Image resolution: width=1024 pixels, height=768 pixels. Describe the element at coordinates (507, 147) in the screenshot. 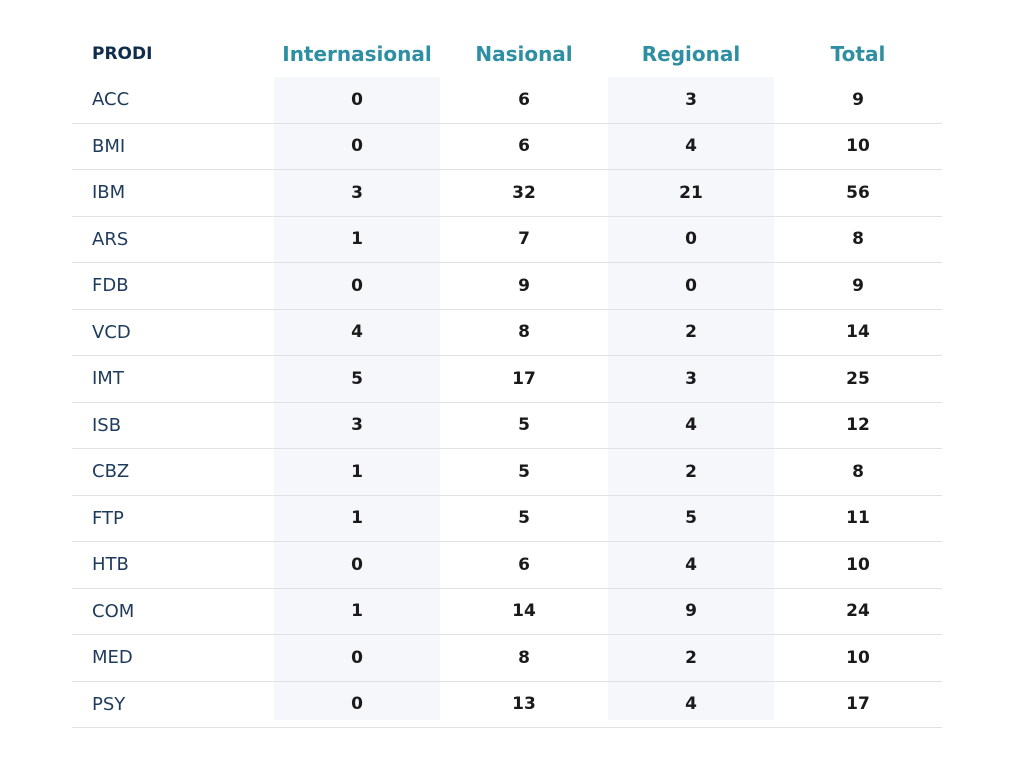

I see `table-row: BMI 0 6 4 10` at that location.